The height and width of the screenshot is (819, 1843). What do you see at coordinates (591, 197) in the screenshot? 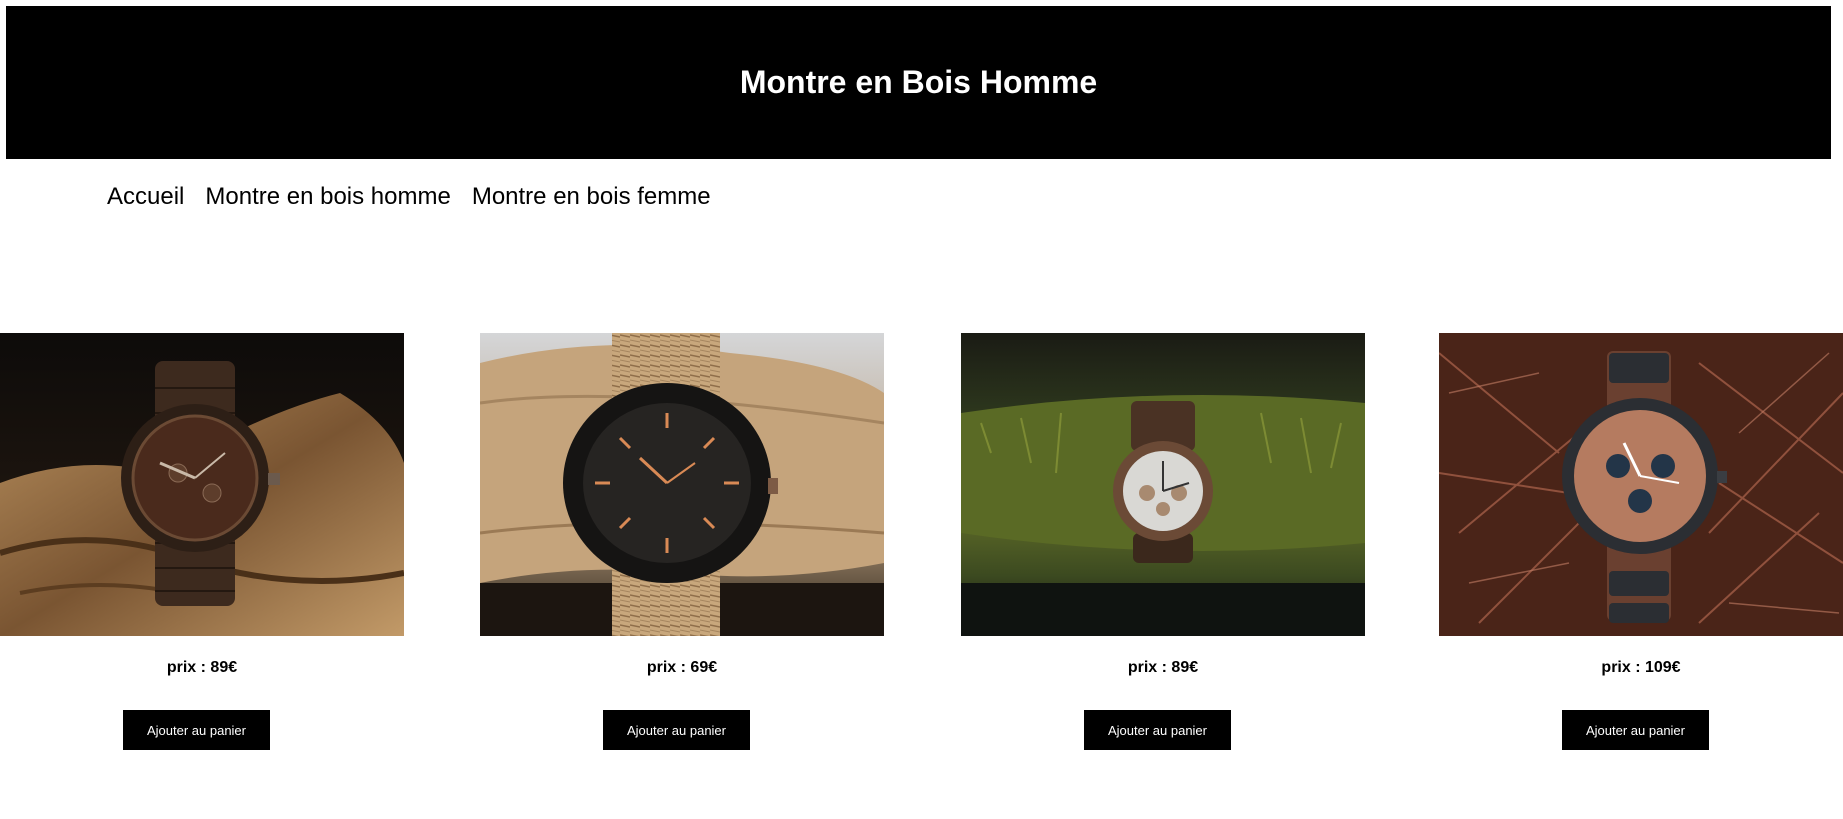
I see `nav-link-montre-femme: Montre en bois femme` at bounding box center [591, 197].